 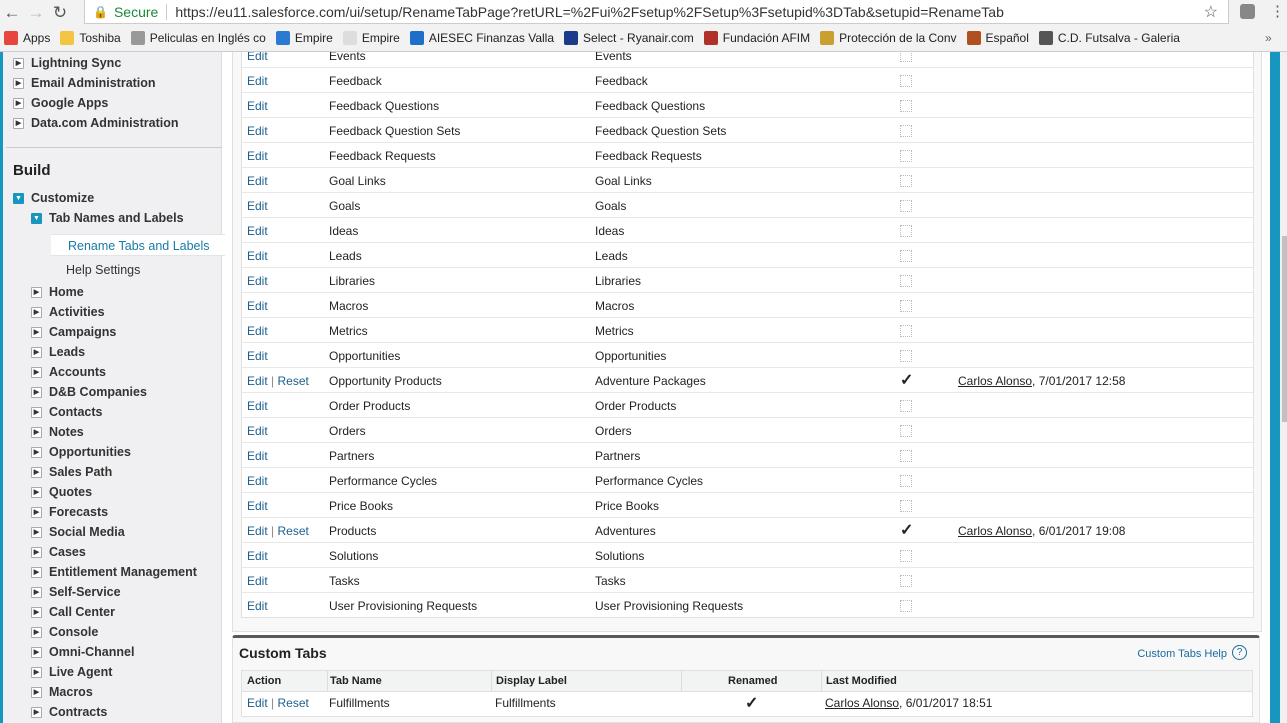 What do you see at coordinates (352, 456) in the screenshot?
I see `tab-name: Partners` at bounding box center [352, 456].